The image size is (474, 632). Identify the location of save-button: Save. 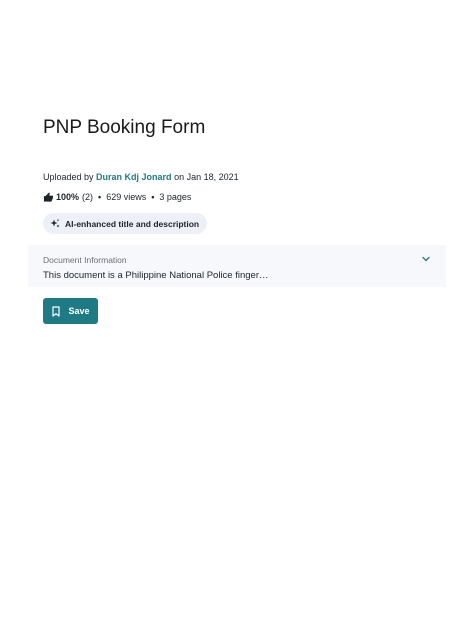
(70, 311).